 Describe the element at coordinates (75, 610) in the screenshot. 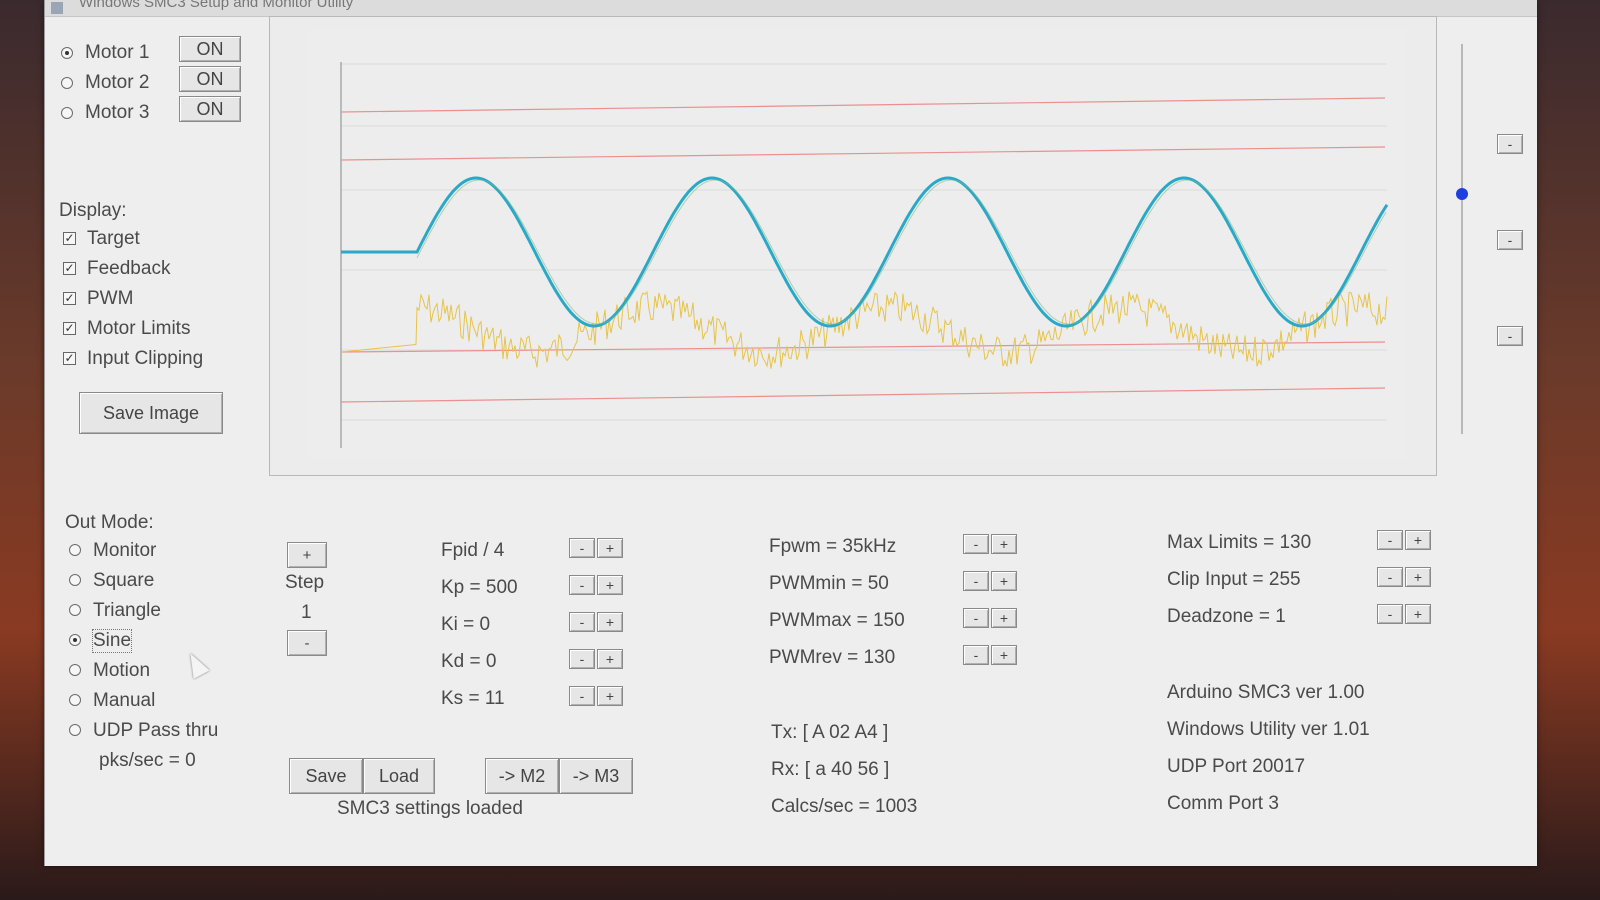

I see `mode-triangle-radio` at that location.